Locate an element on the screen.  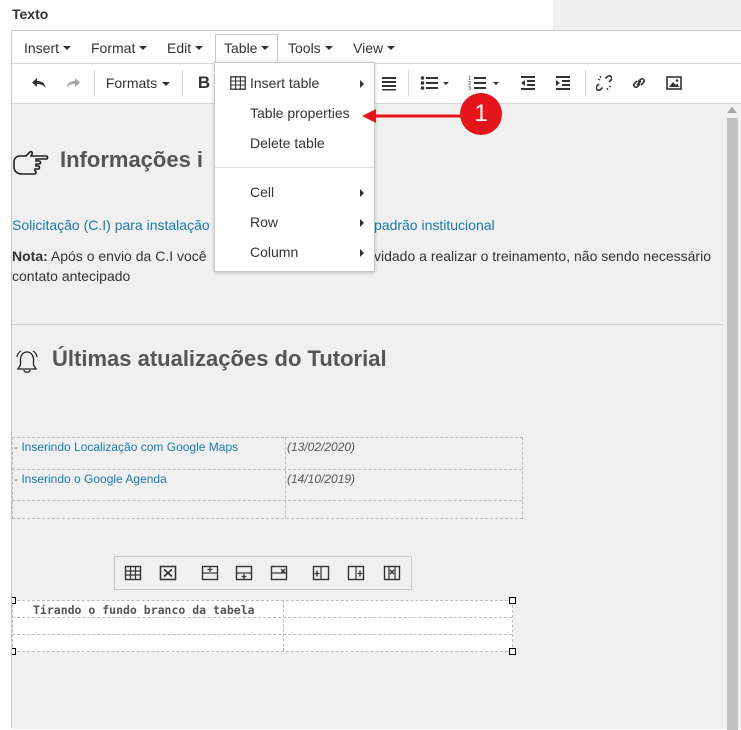
update-link-google-agenda: - Inserindo o Google Agenda is located at coordinates (90, 479).